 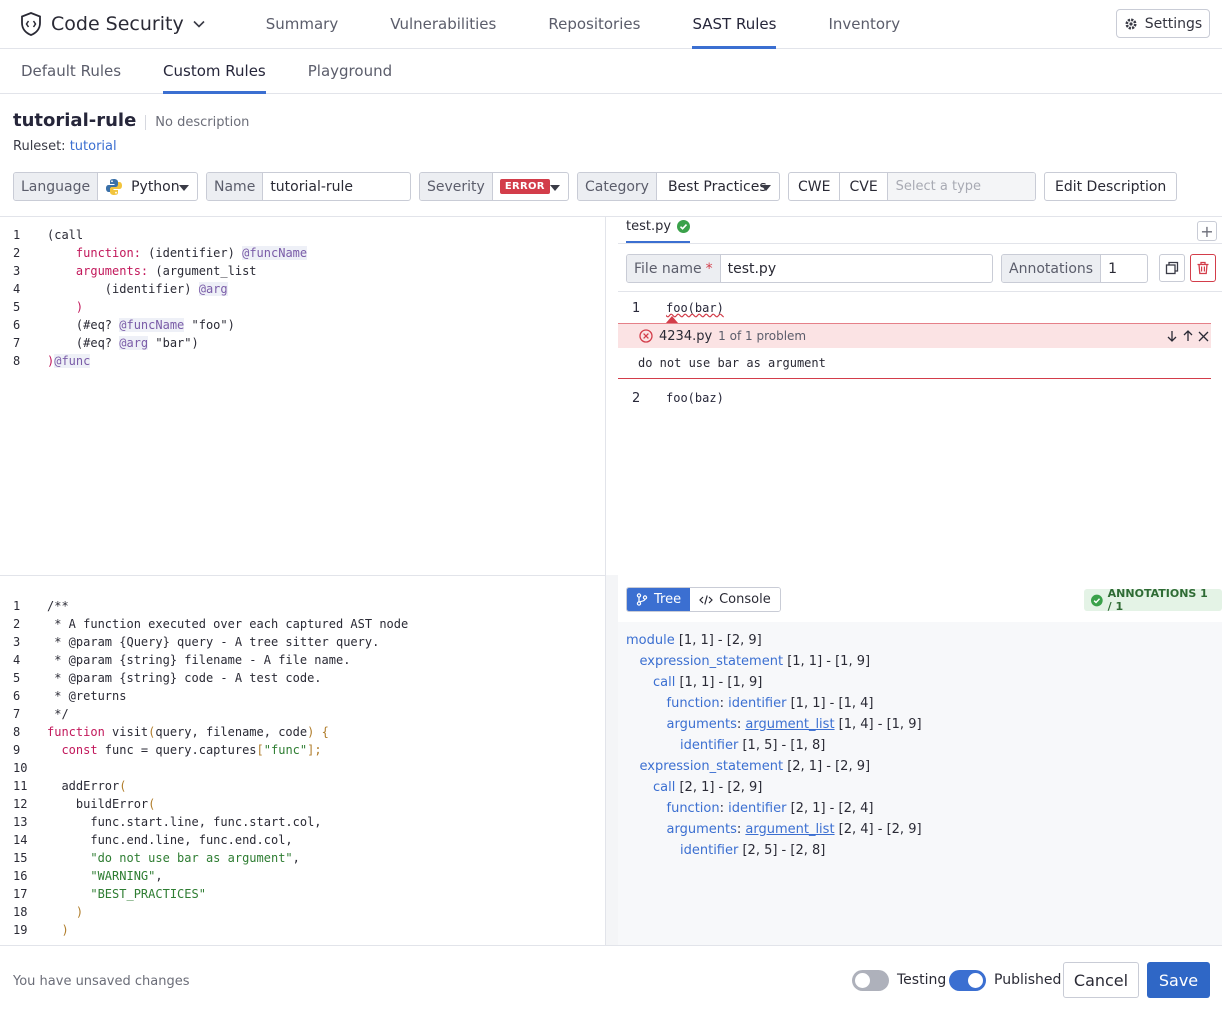 What do you see at coordinates (1101, 980) in the screenshot?
I see `cancel-button: Cancel` at bounding box center [1101, 980].